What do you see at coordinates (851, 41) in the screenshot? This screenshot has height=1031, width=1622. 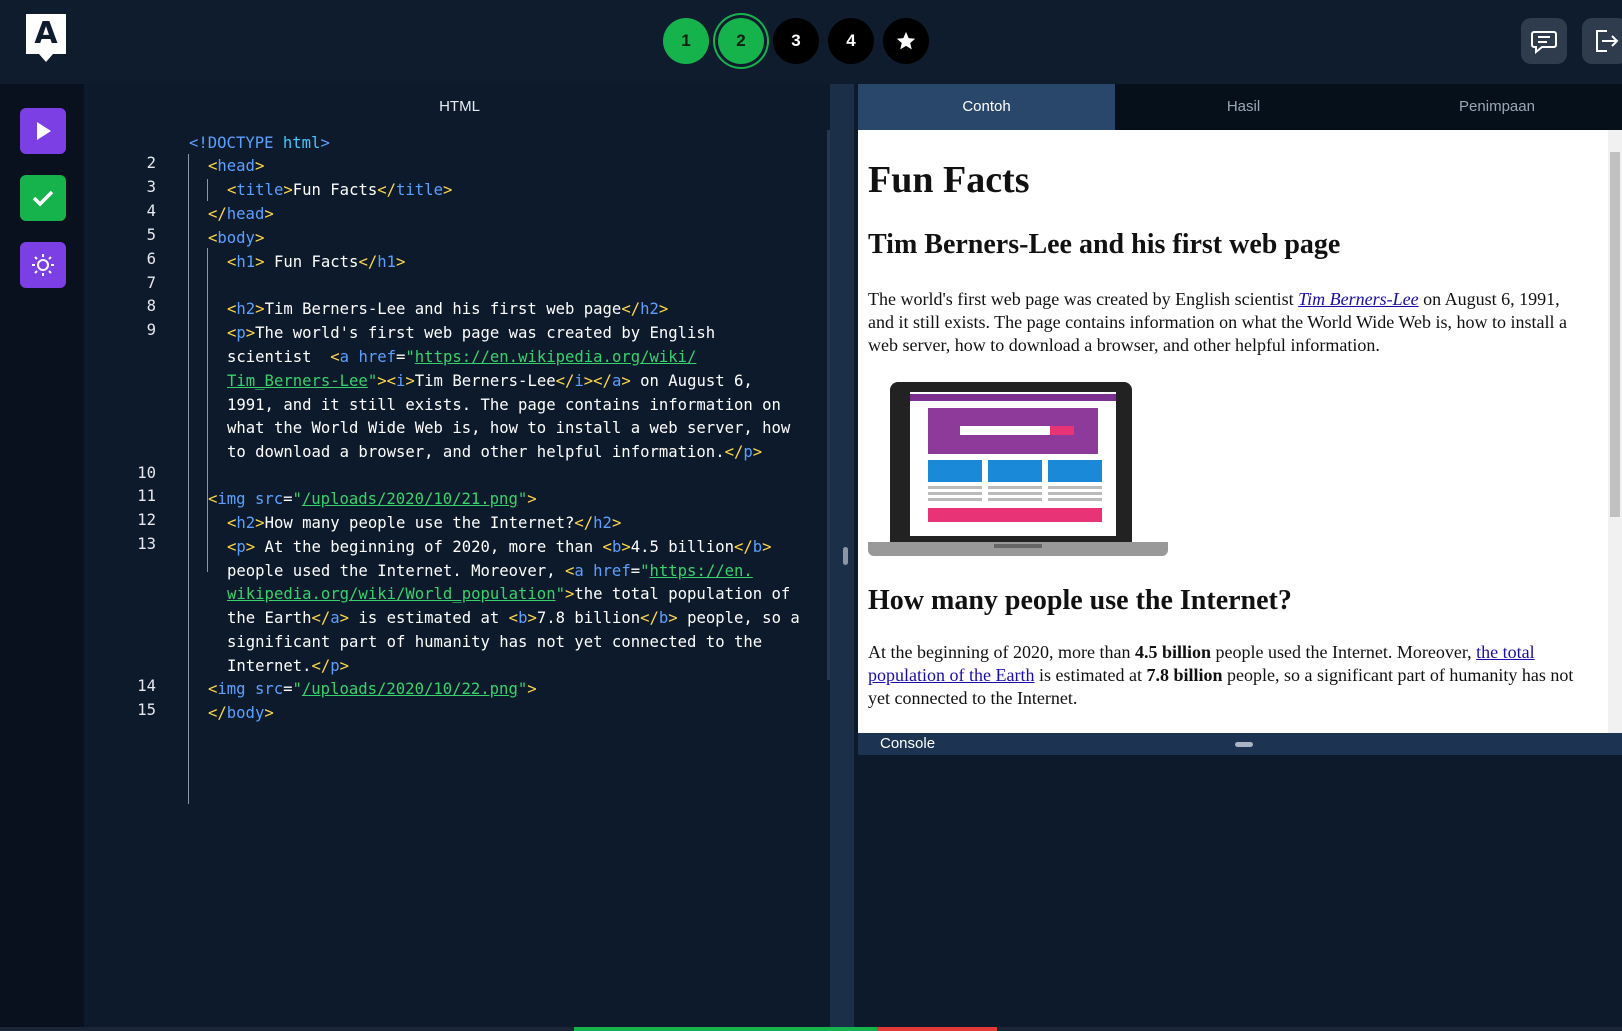 I see `step-4-button: 4` at bounding box center [851, 41].